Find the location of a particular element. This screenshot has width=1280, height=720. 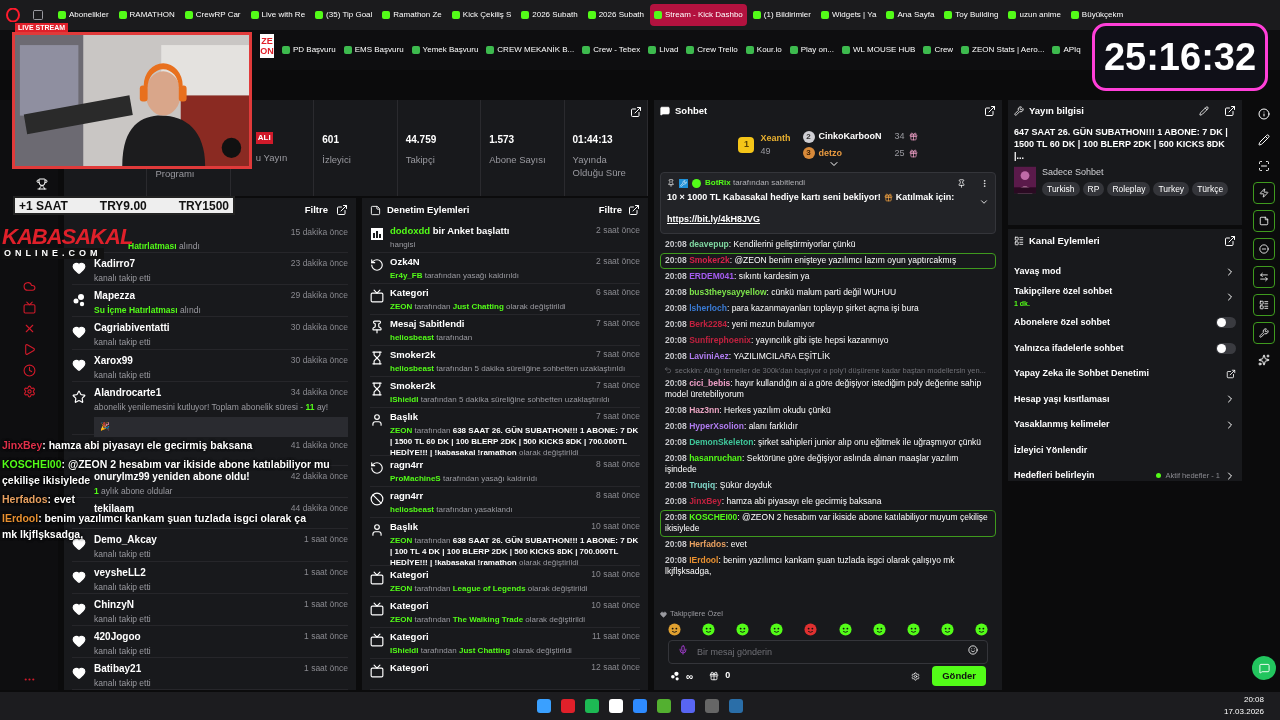

bookmark: PD Başvuru is located at coordinates (309, 50).